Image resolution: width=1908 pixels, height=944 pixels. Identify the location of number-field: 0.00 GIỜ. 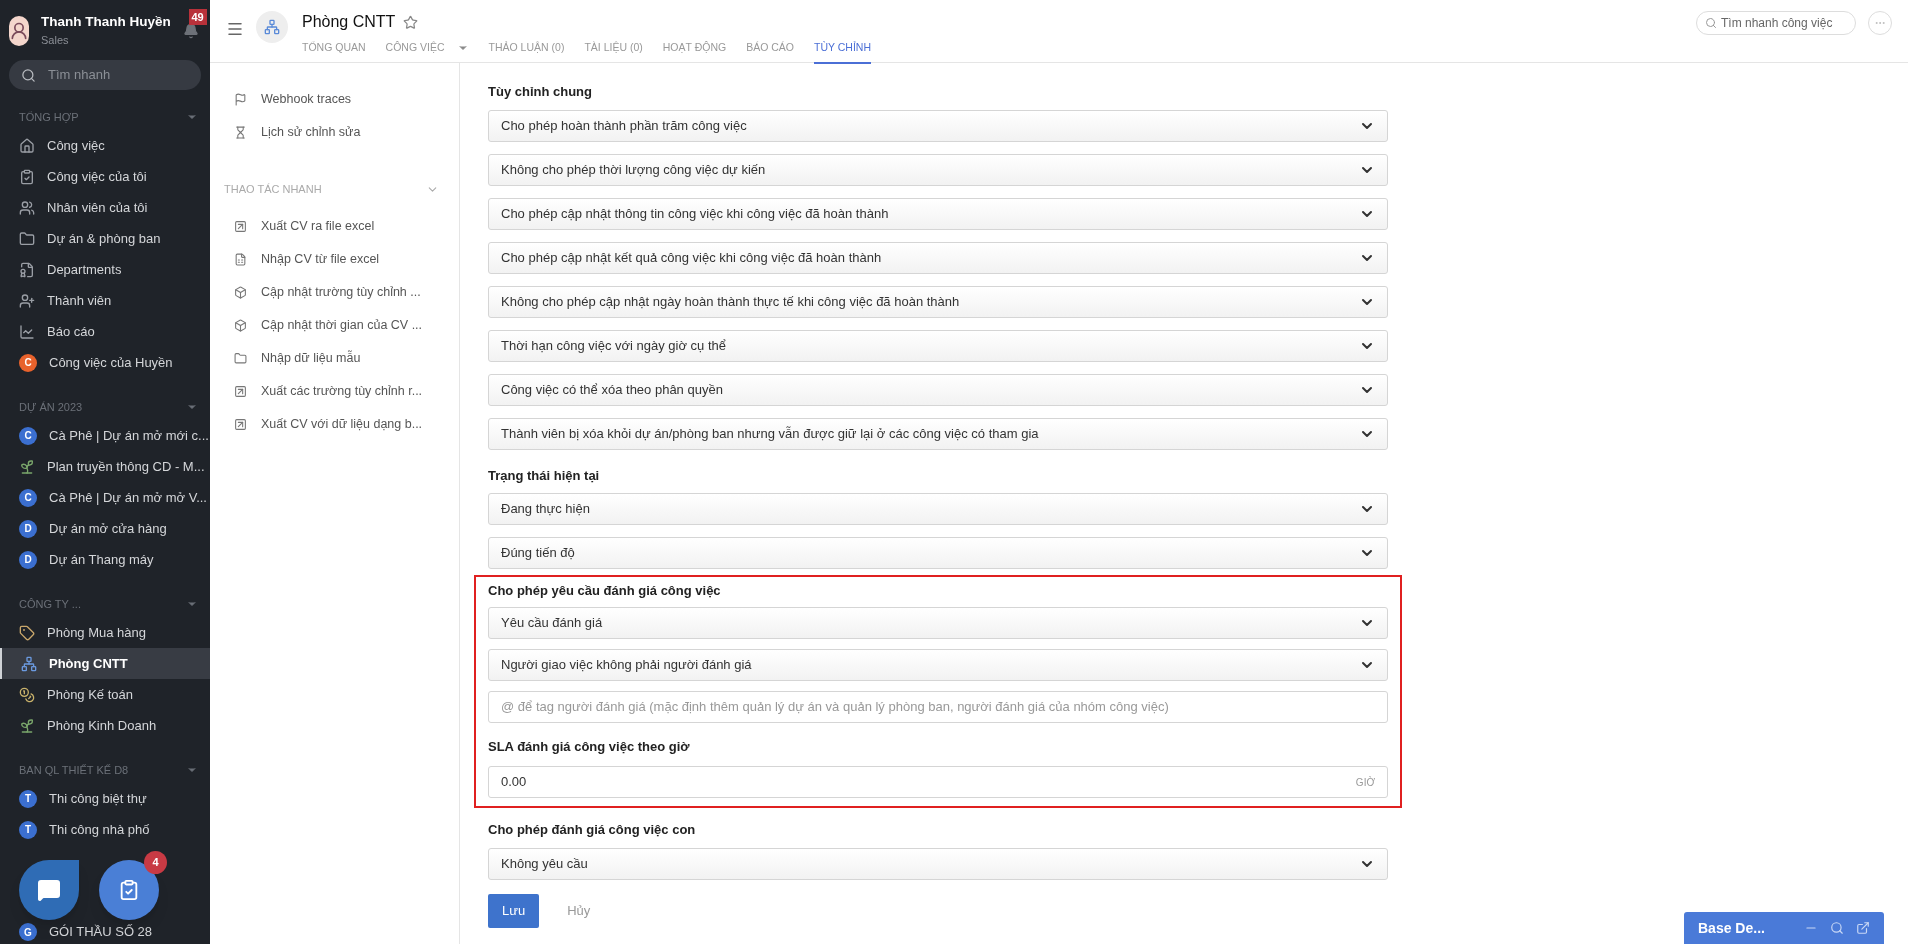
(938, 782).